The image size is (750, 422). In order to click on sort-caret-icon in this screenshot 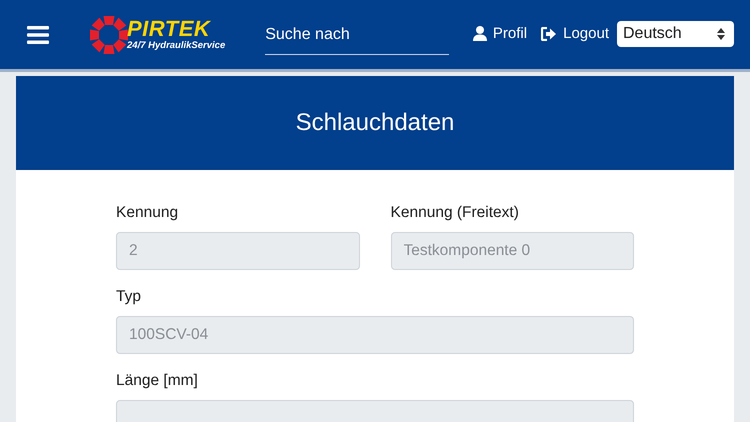, I will do `click(721, 34)`.